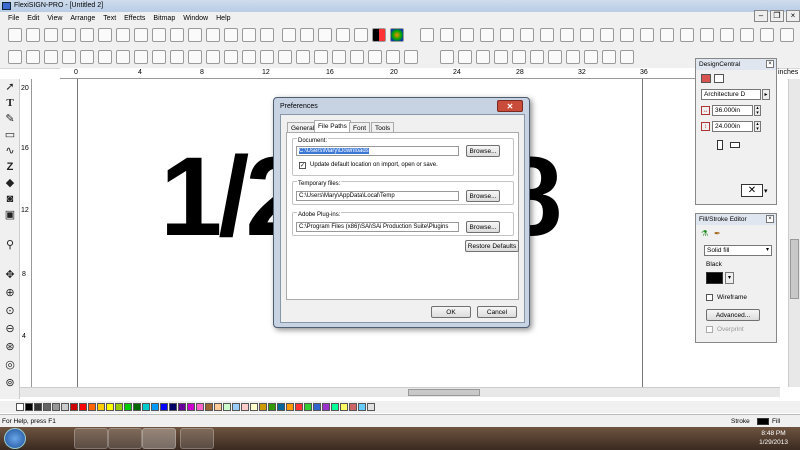 Image resolution: width=800 pixels, height=450 pixels. Describe the element at coordinates (10, 135) in the screenshot. I see `rectangle-tool-icon: ▭` at that location.